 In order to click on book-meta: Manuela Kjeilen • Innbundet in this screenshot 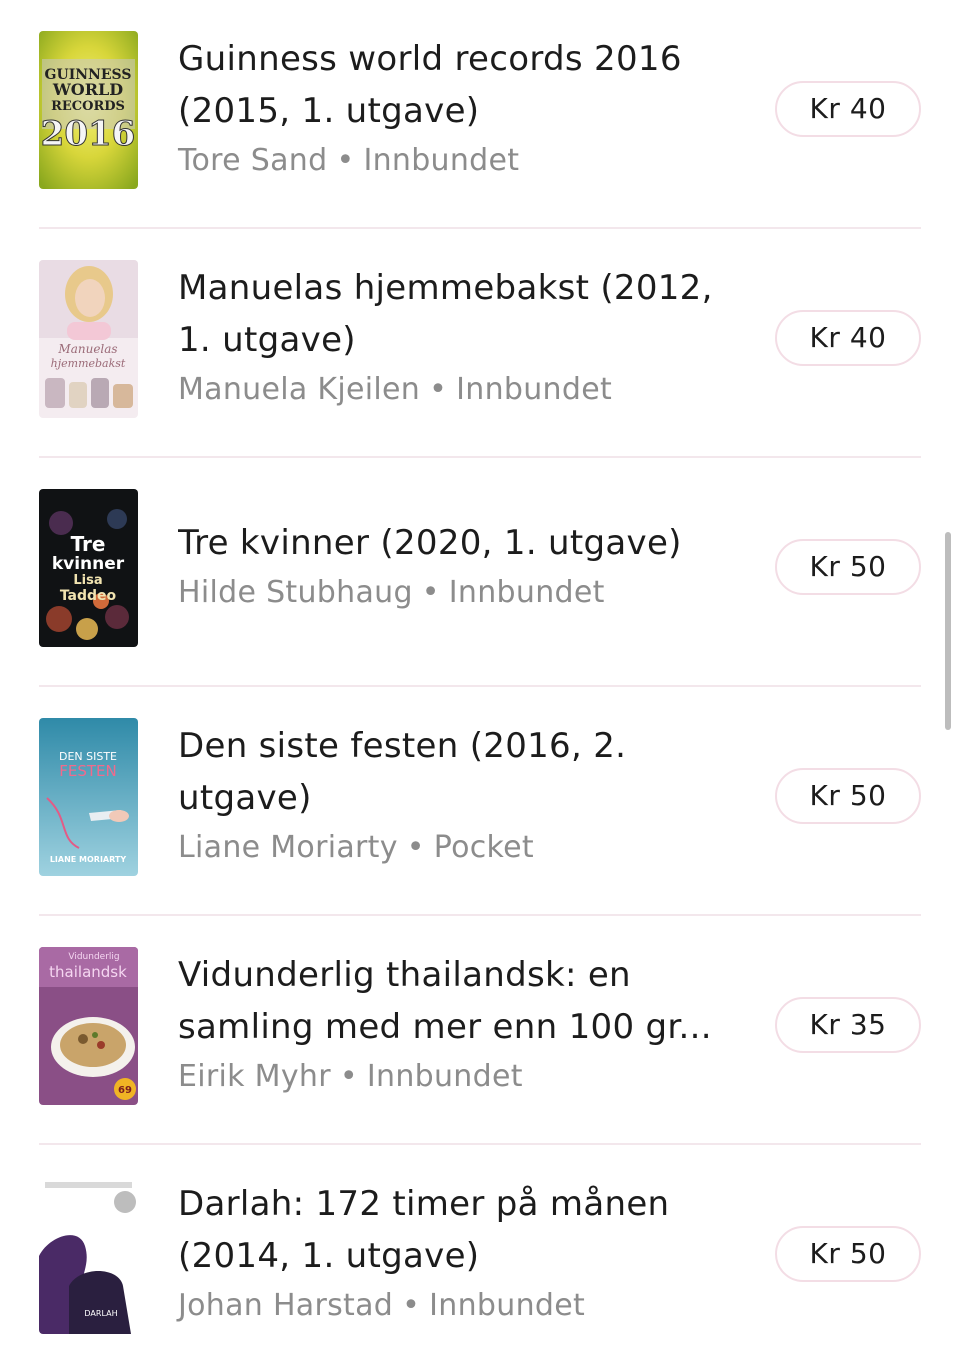, I will do `click(458, 390)`.